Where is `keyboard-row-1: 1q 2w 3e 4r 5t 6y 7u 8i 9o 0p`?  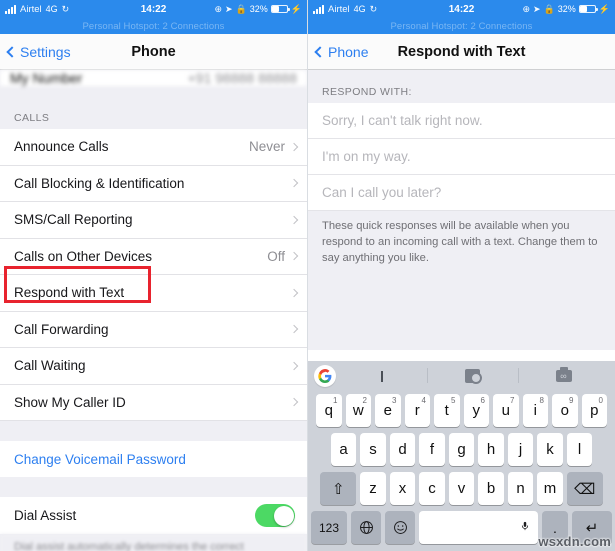
keyboard-row-1: 1q 2w 3e 4r 5t 6y 7u 8i 9o 0p is located at coordinates (461, 410).